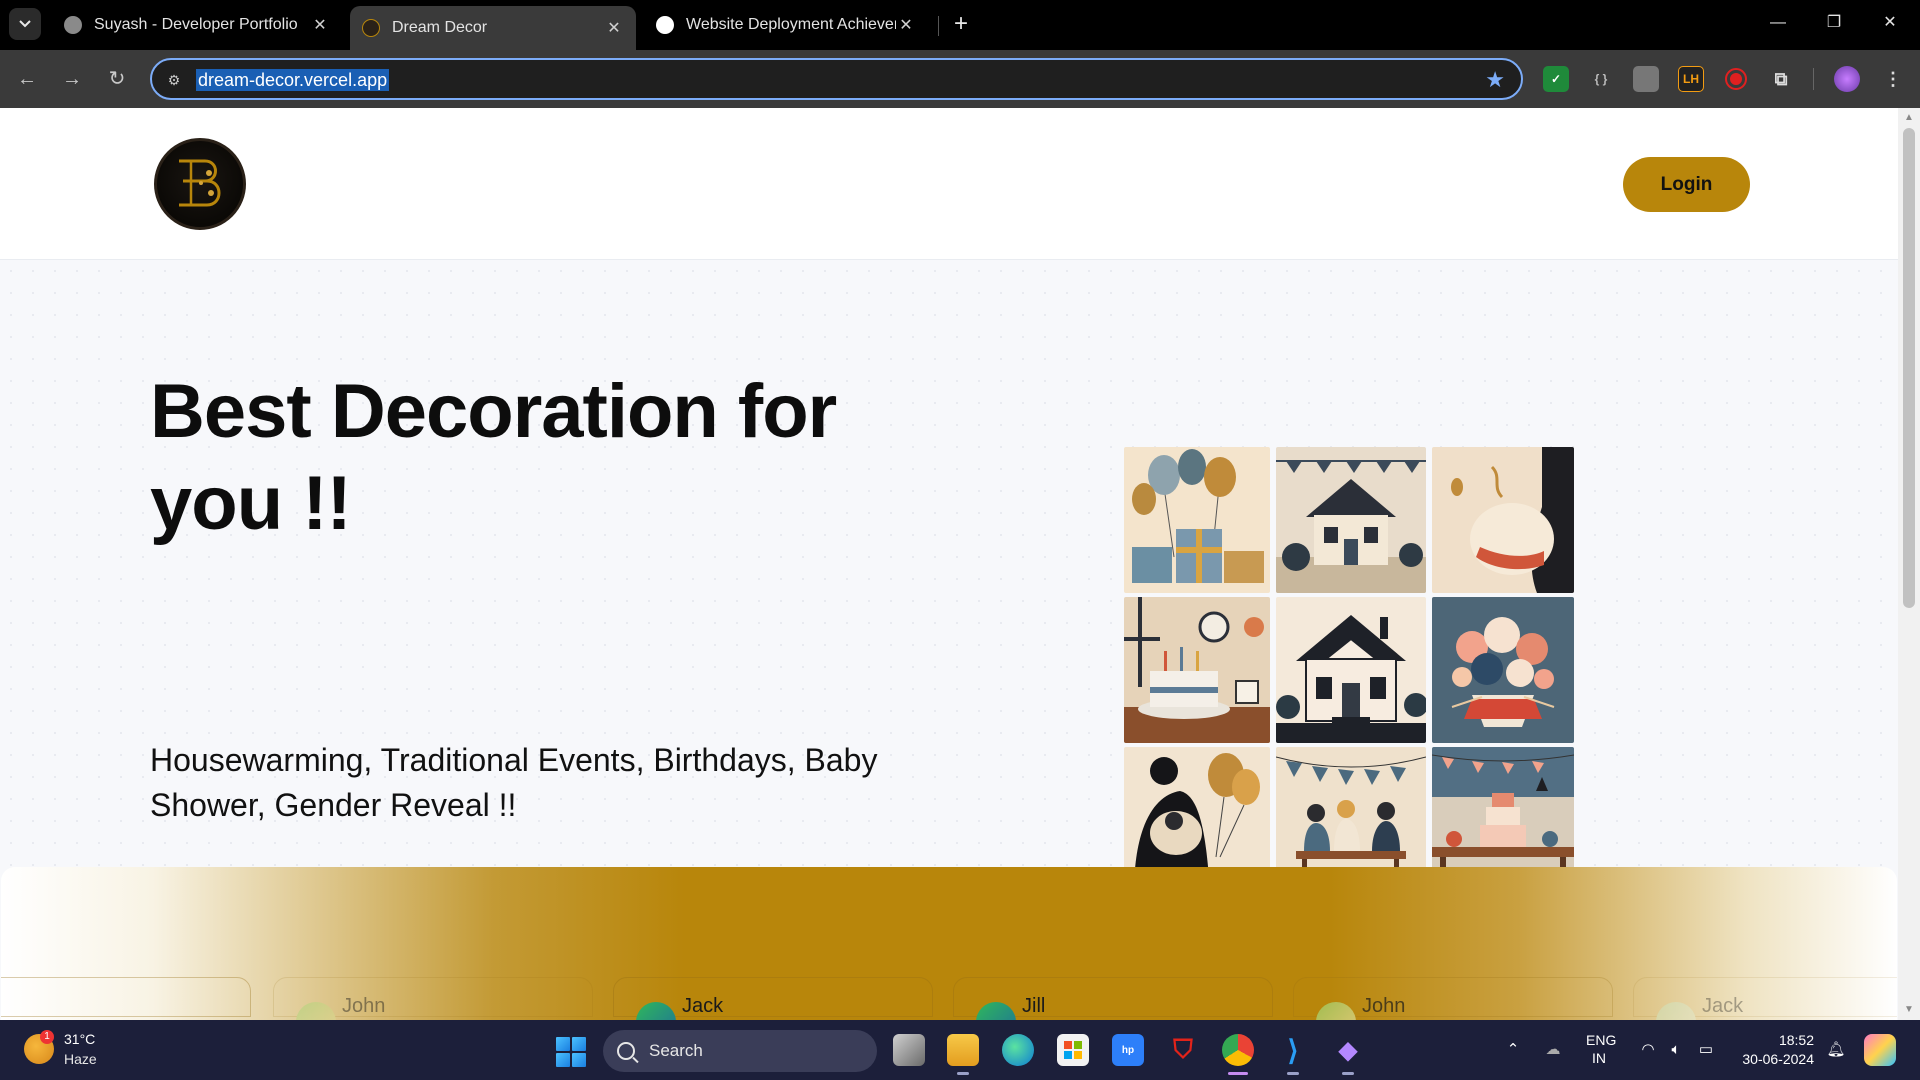 This screenshot has height=1080, width=1920. What do you see at coordinates (626, 1051) in the screenshot?
I see `search-icon` at bounding box center [626, 1051].